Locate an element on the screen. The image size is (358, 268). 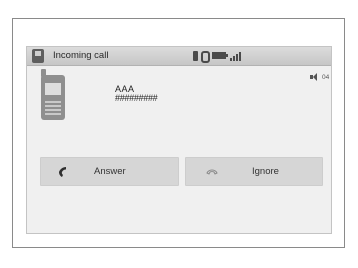
speaker-icon is located at coordinates (313, 77).